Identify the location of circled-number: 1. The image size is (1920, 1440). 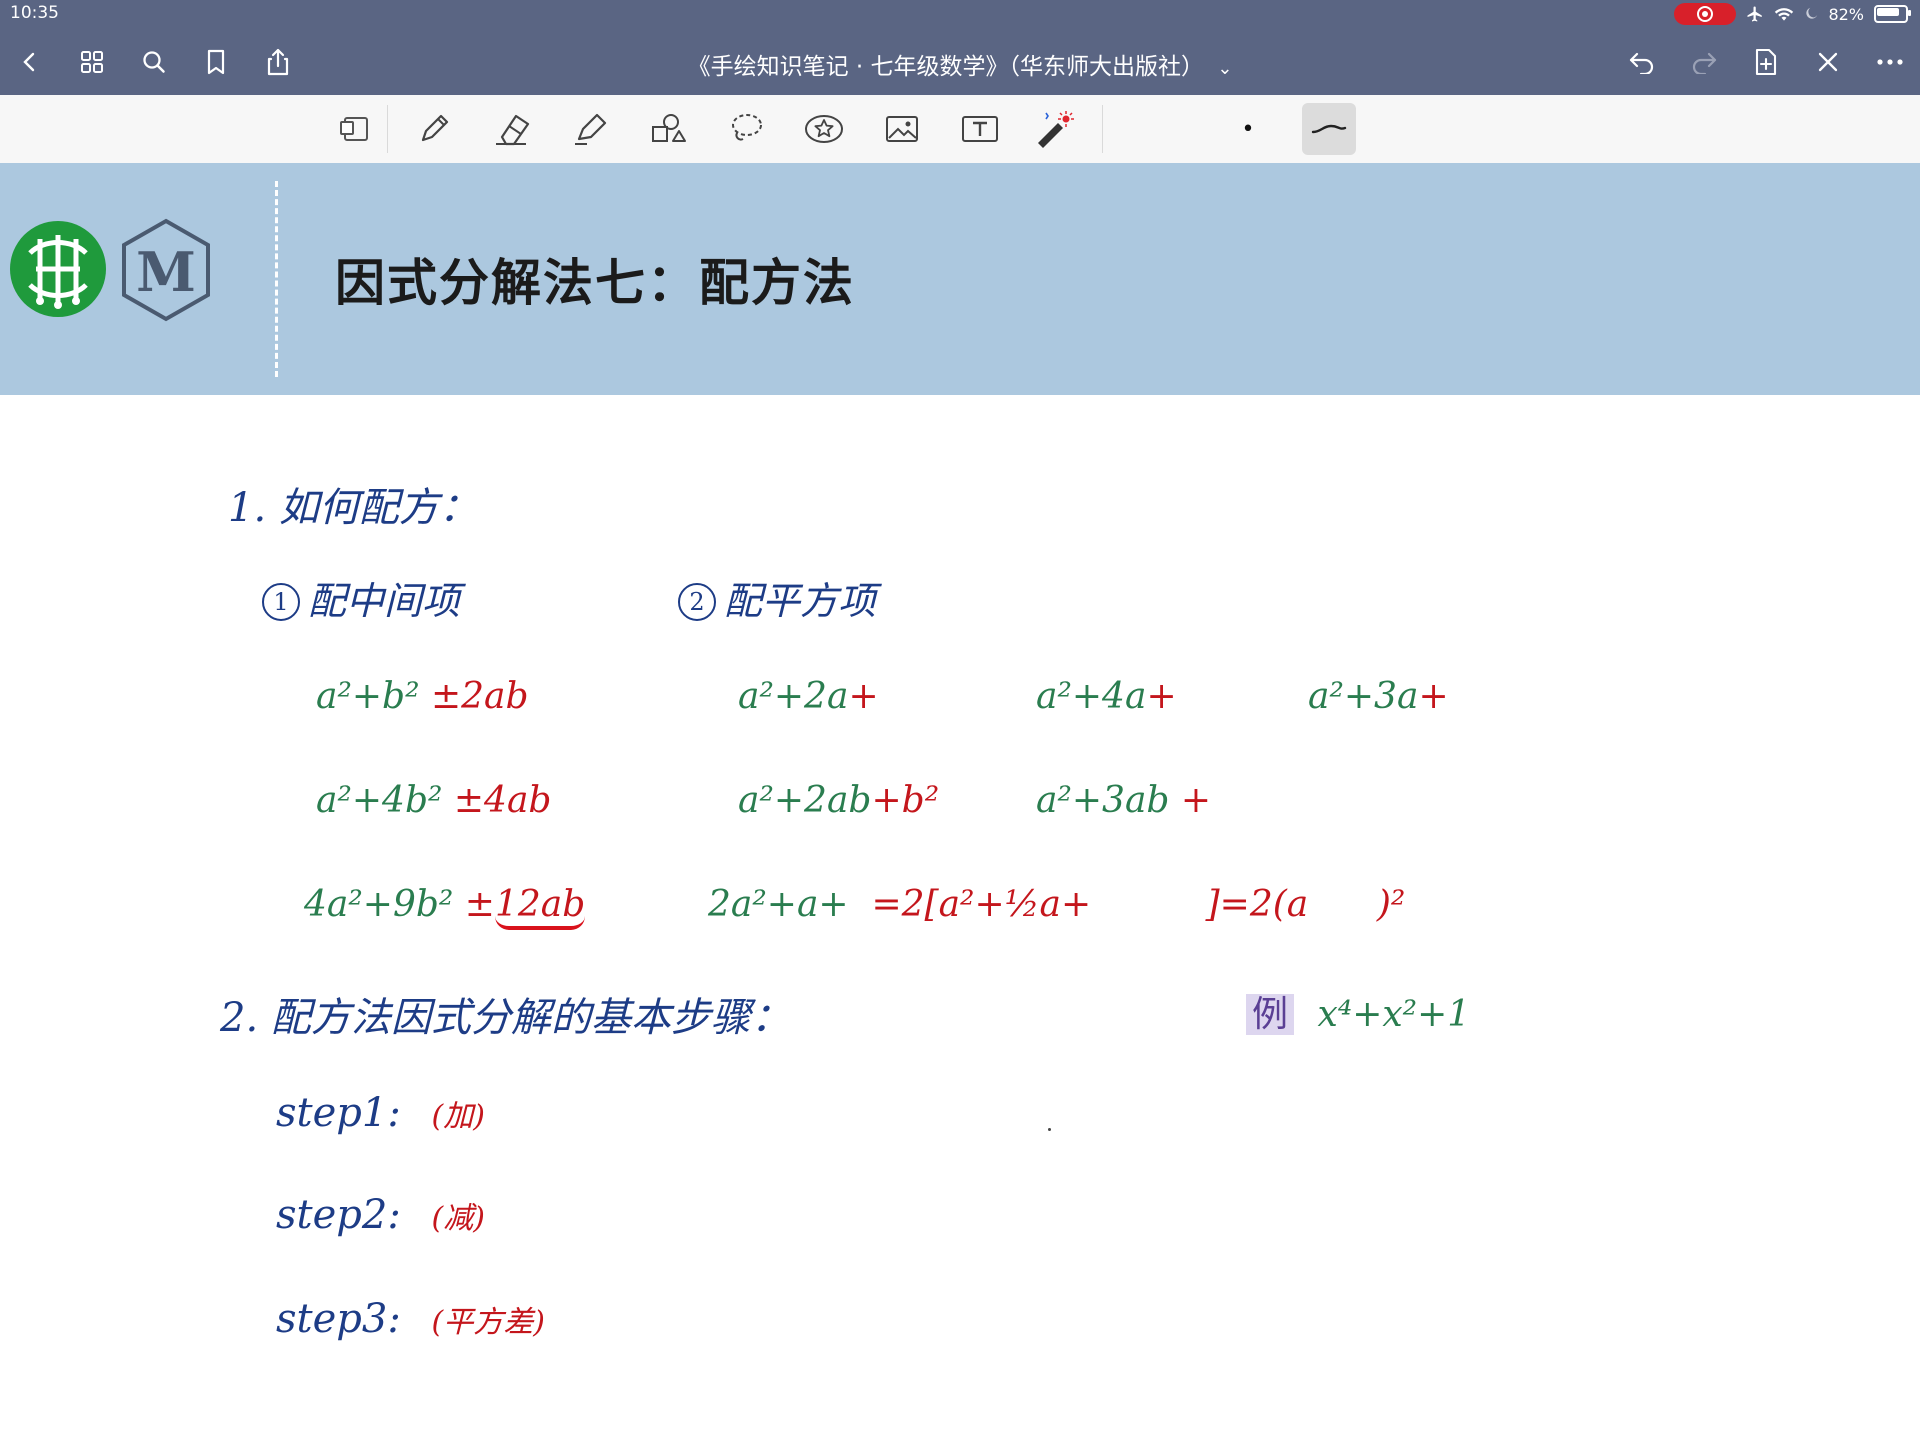
(281, 602).